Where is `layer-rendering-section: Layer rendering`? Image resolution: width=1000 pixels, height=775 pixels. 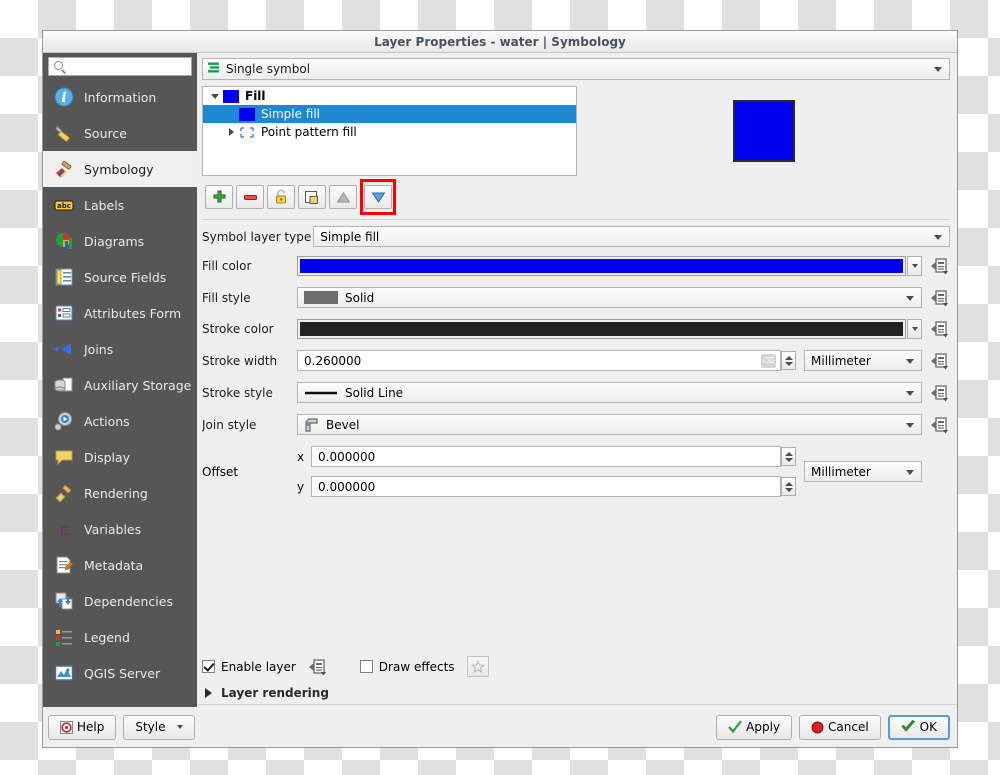 layer-rendering-section: Layer rendering is located at coordinates (576, 693).